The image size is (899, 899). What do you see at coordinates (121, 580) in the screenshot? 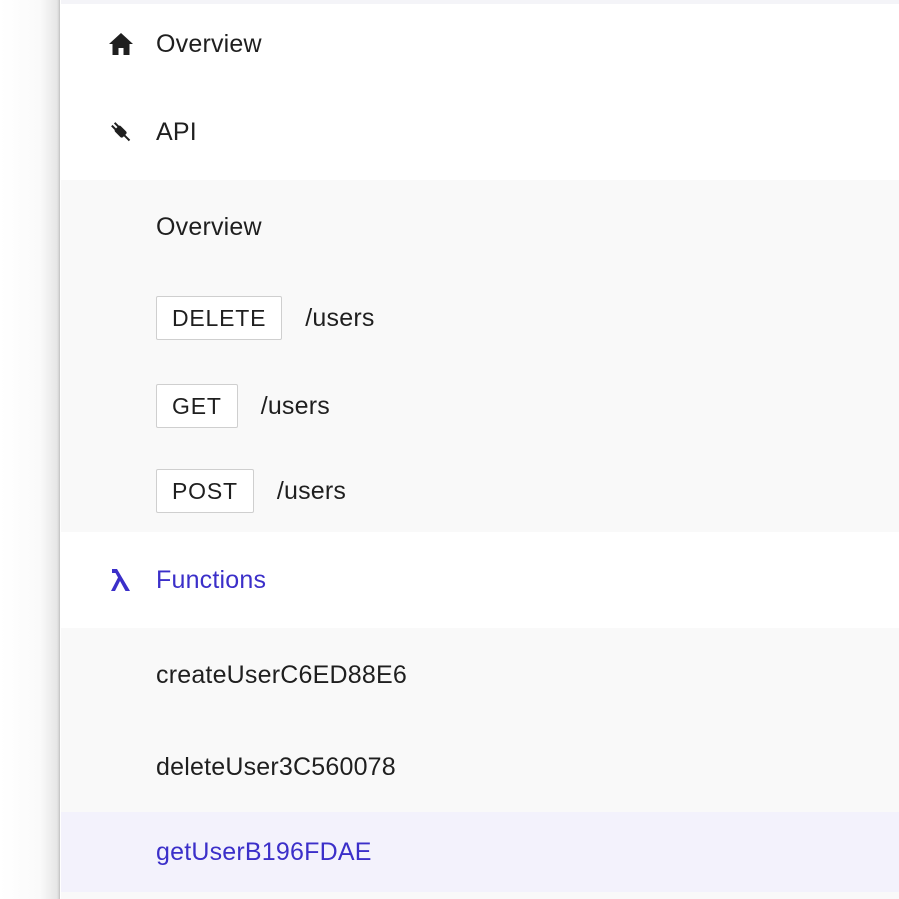
I see `lambda-icon` at bounding box center [121, 580].